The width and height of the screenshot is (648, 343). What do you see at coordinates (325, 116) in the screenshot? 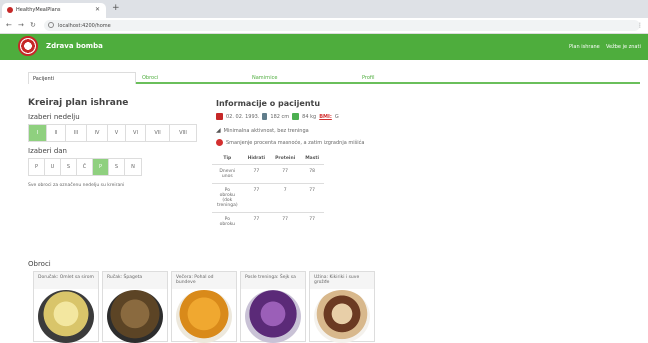
I see `bmi-label: BMI:` at bounding box center [325, 116].